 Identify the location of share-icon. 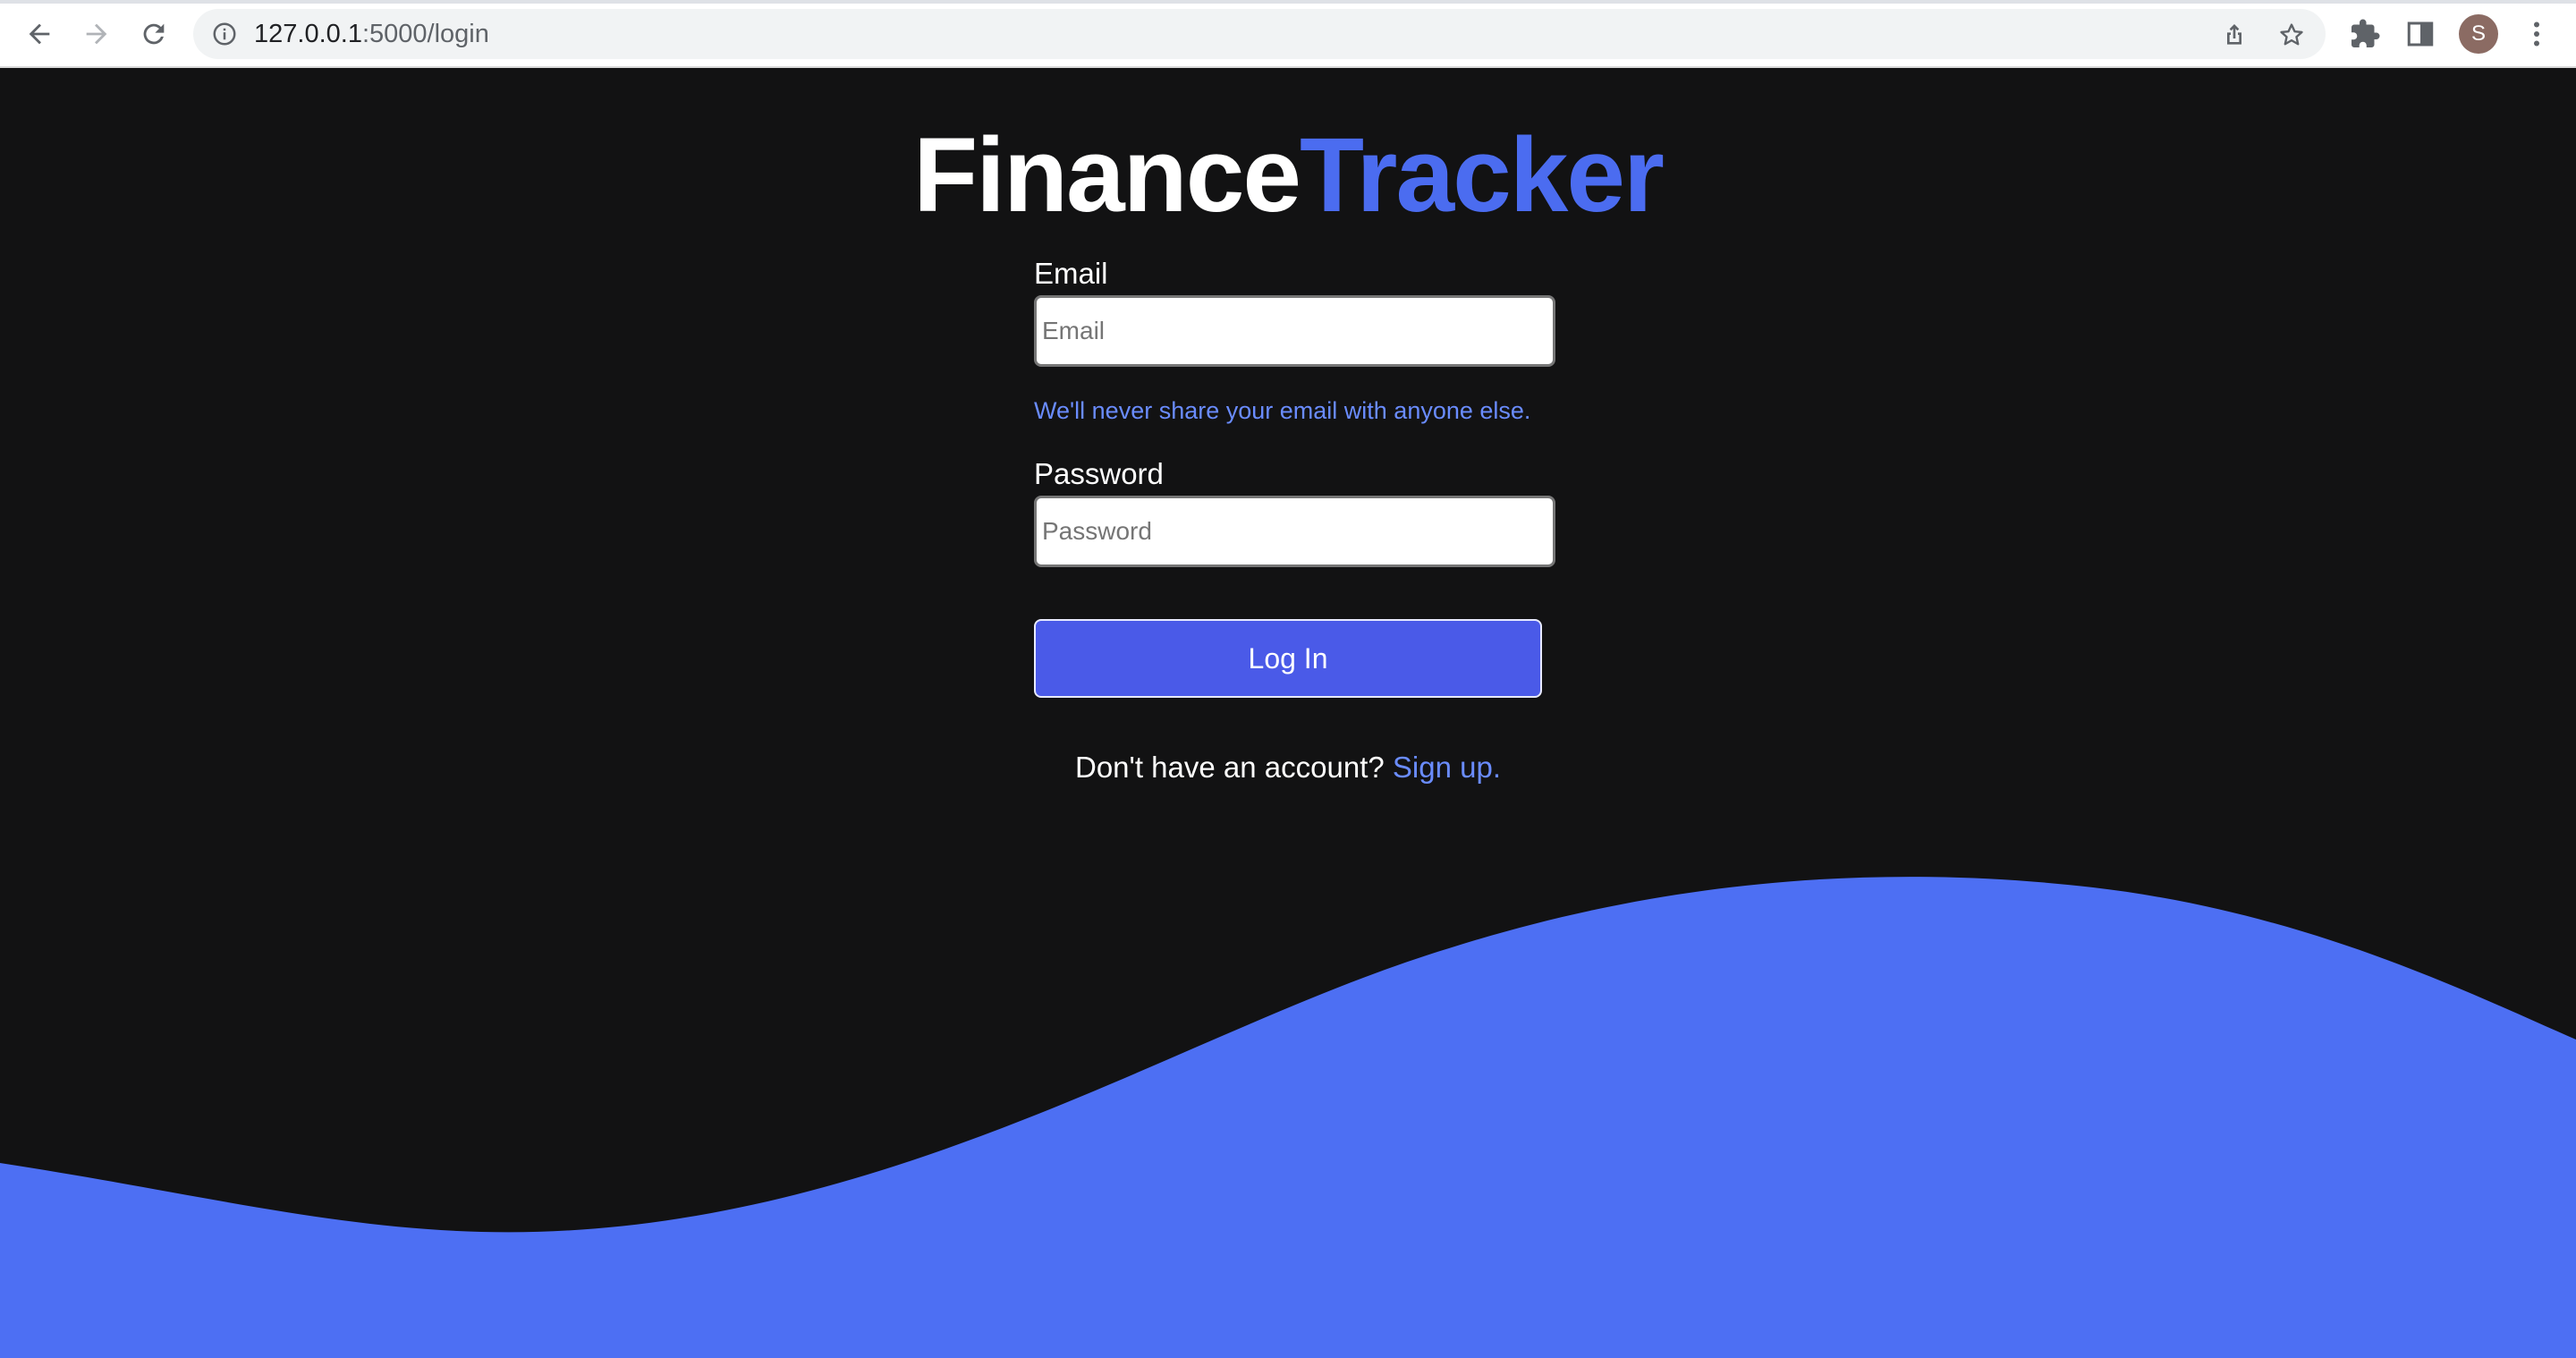
(2234, 35).